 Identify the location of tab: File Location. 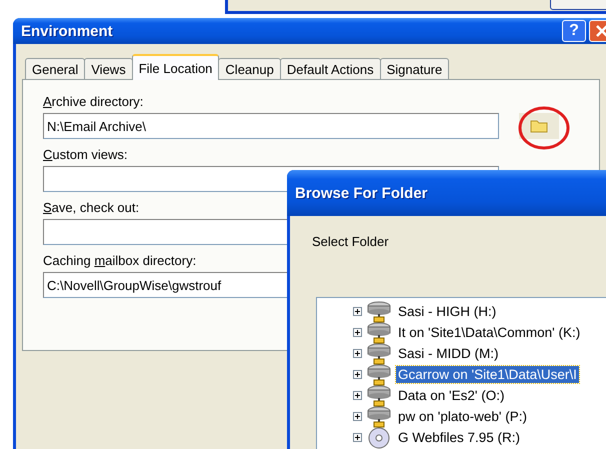
(176, 67).